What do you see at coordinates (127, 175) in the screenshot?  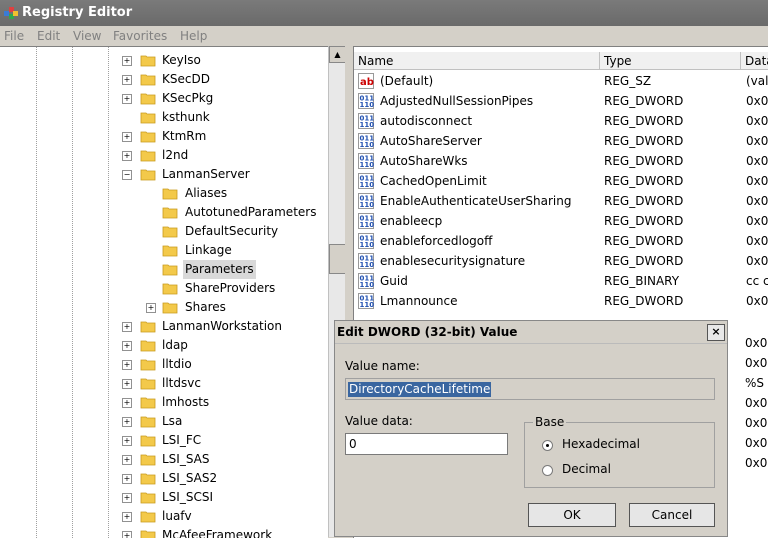 I see `collapse-icon: −` at bounding box center [127, 175].